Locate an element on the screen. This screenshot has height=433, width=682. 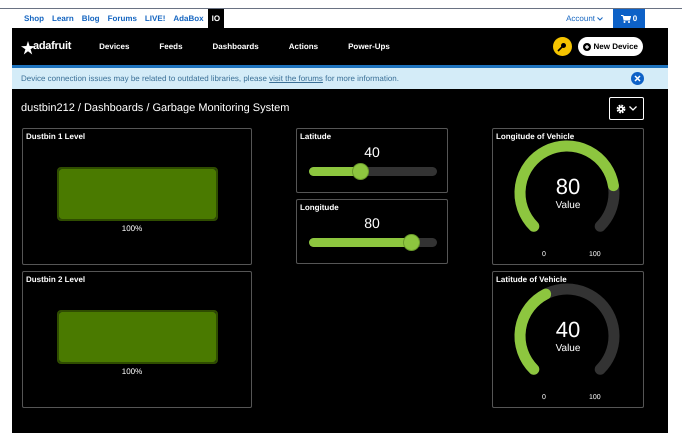
gauge-value: 80 is located at coordinates (568, 187).